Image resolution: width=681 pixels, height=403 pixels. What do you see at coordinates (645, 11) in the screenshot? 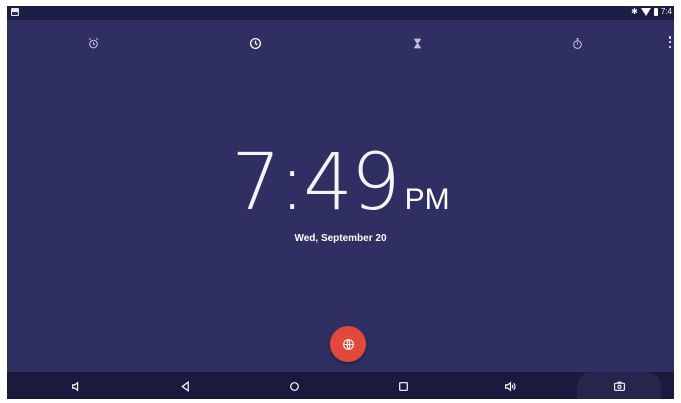
I see `wifi-icon` at bounding box center [645, 11].